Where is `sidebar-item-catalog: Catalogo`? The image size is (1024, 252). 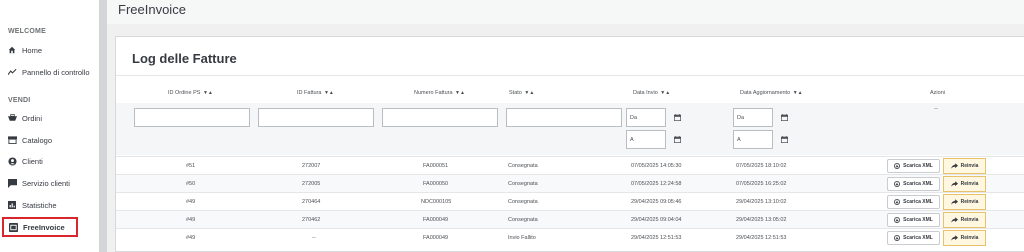
sidebar-item-catalog: Catalogo is located at coordinates (29, 140).